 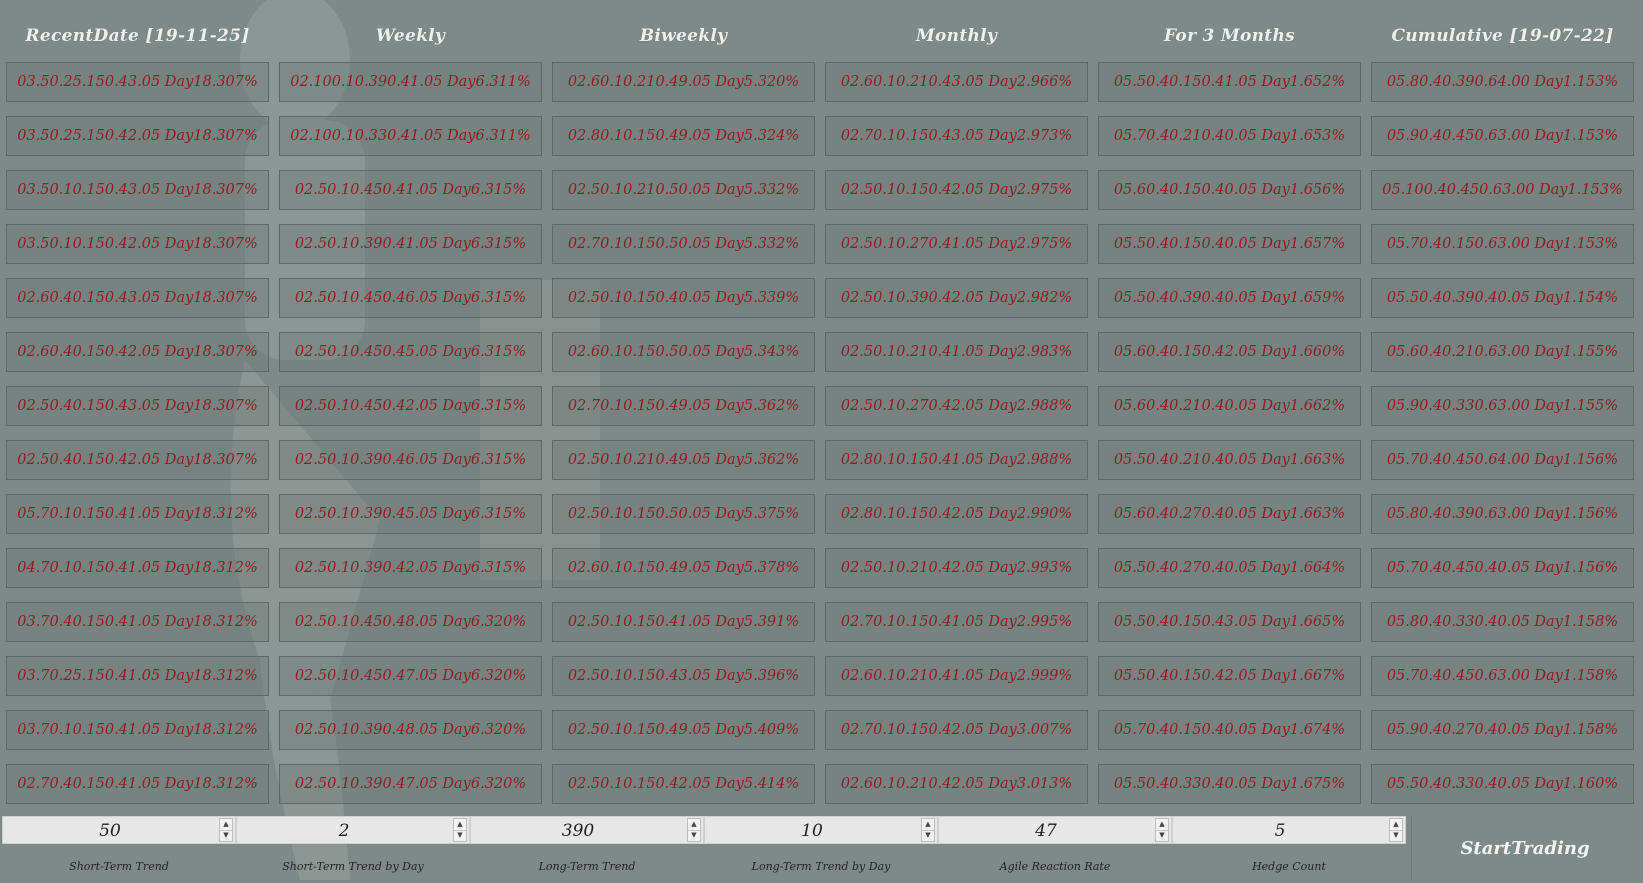 I want to click on result-cell: 05.50.40.210.40.05 Day1.663%, so click(x=1229, y=460).